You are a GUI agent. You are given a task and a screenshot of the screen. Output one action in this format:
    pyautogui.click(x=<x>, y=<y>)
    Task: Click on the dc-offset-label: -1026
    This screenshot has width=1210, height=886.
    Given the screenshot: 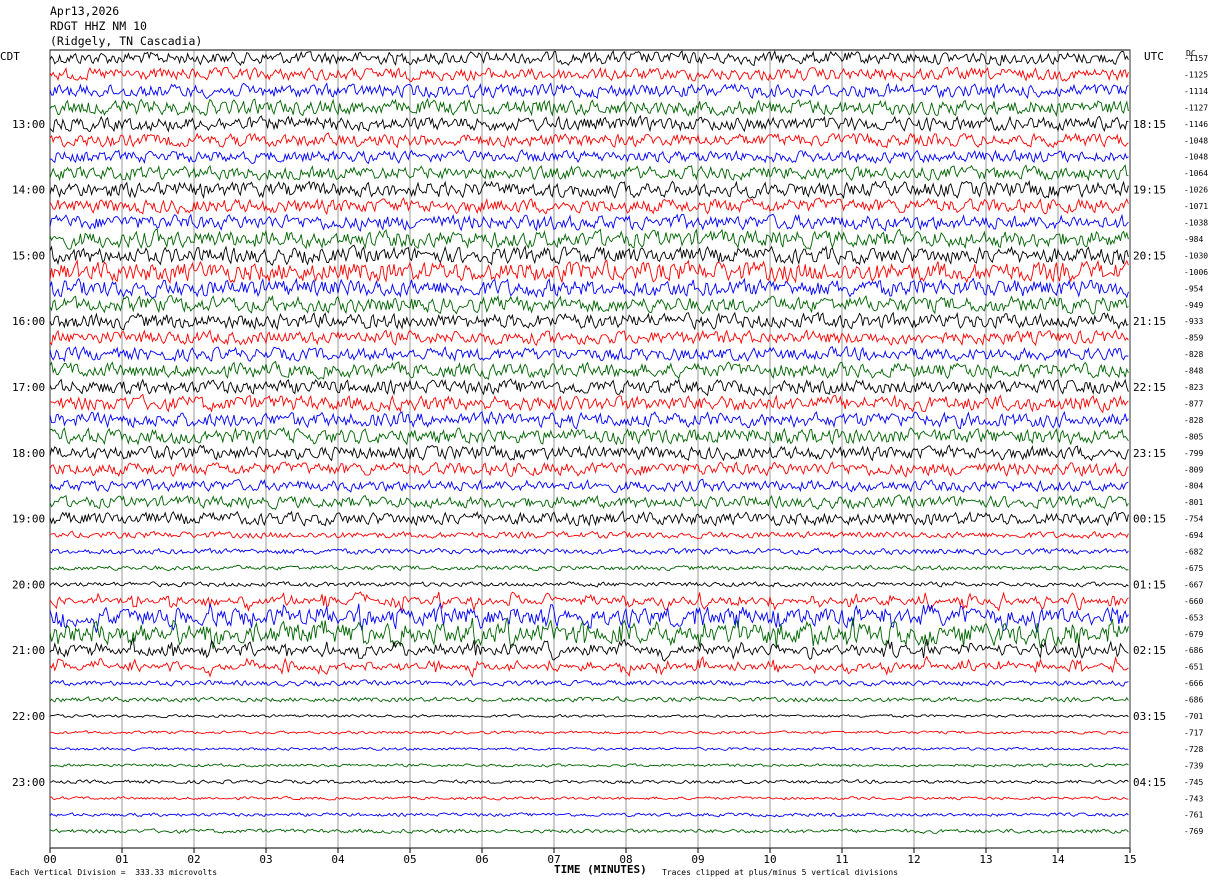 What is the action you would take?
    pyautogui.click(x=1196, y=190)
    